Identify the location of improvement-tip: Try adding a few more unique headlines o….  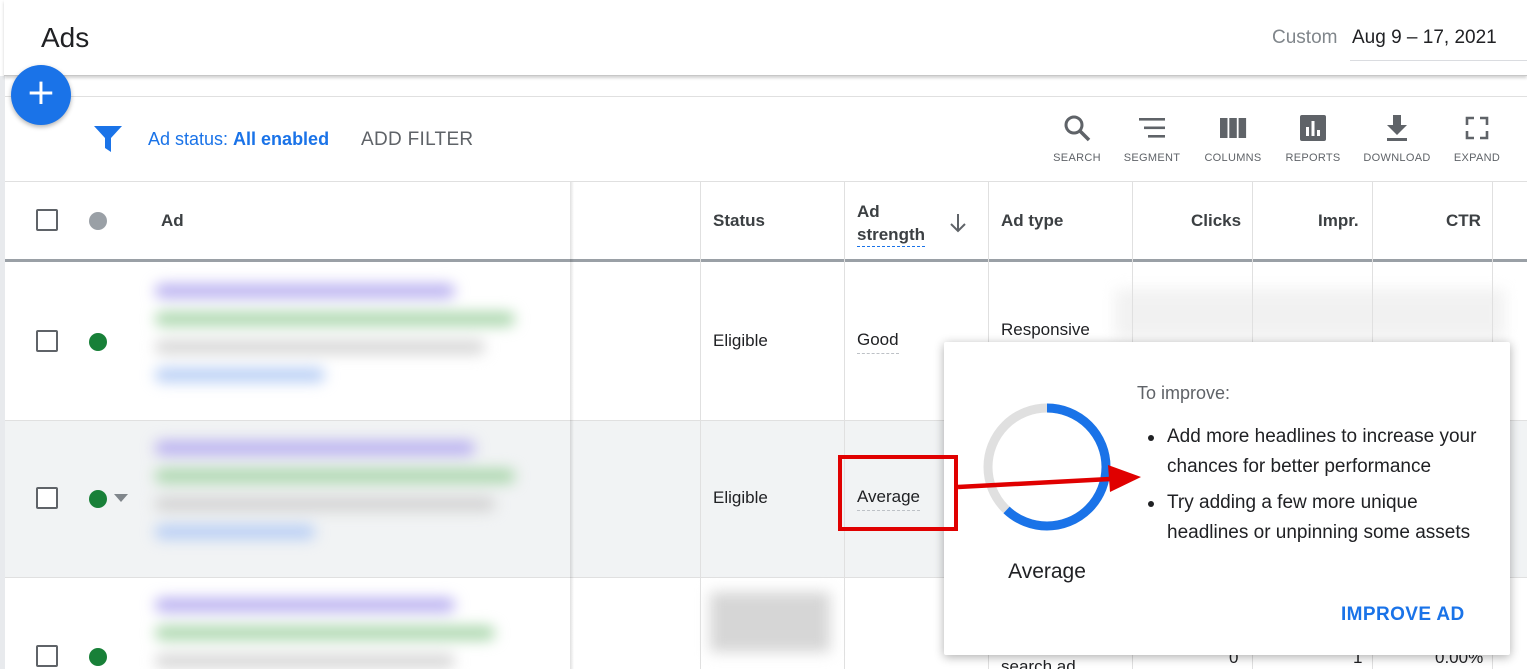
(1320, 518).